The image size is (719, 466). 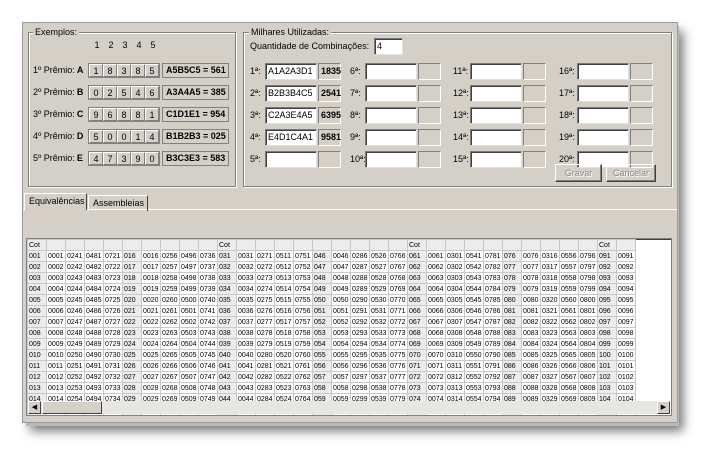 What do you see at coordinates (588, 333) in the screenshot?
I see `grid-cell: 0803` at bounding box center [588, 333].